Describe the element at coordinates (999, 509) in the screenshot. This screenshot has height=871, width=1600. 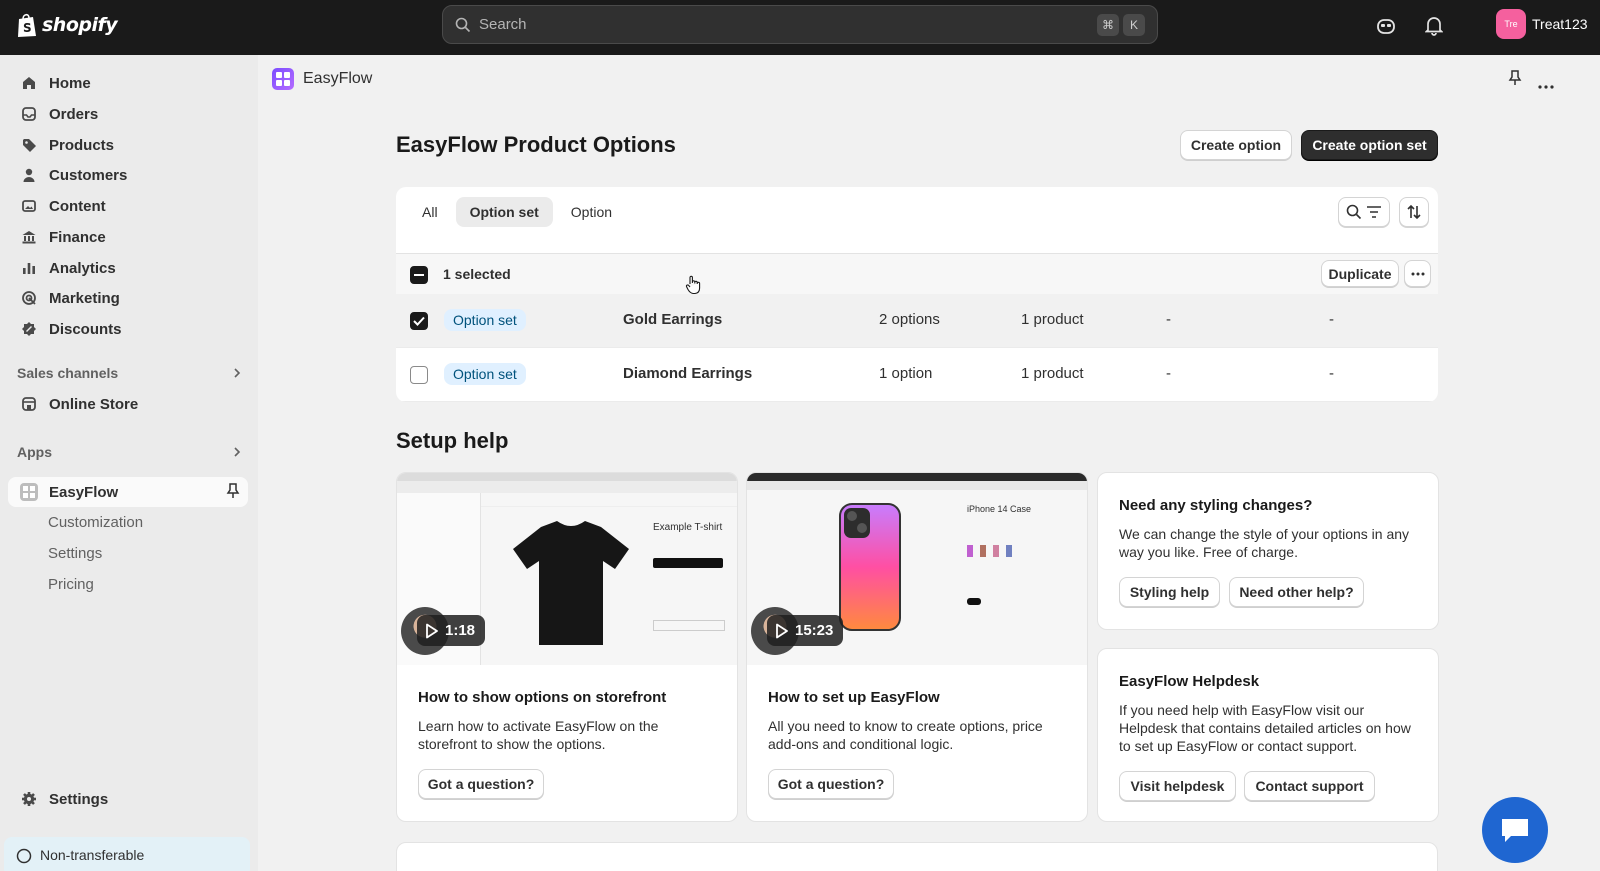
I see `thumb-product-title: iPhone 14 Case` at that location.